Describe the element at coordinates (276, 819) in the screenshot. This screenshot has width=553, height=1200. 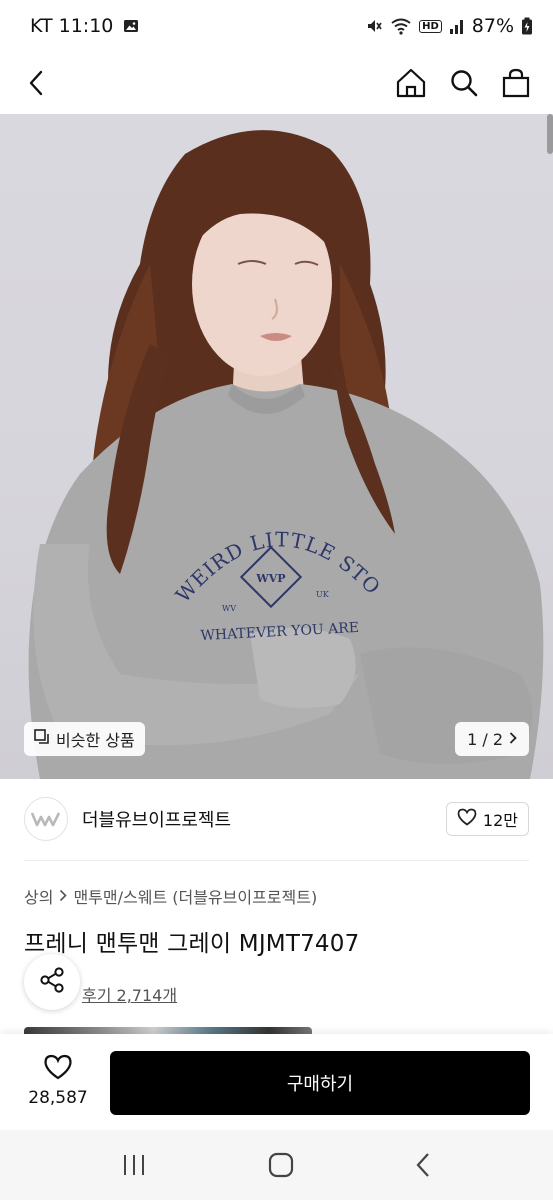
I see `brand-row: 더블유브이프로젝트 12만` at that location.